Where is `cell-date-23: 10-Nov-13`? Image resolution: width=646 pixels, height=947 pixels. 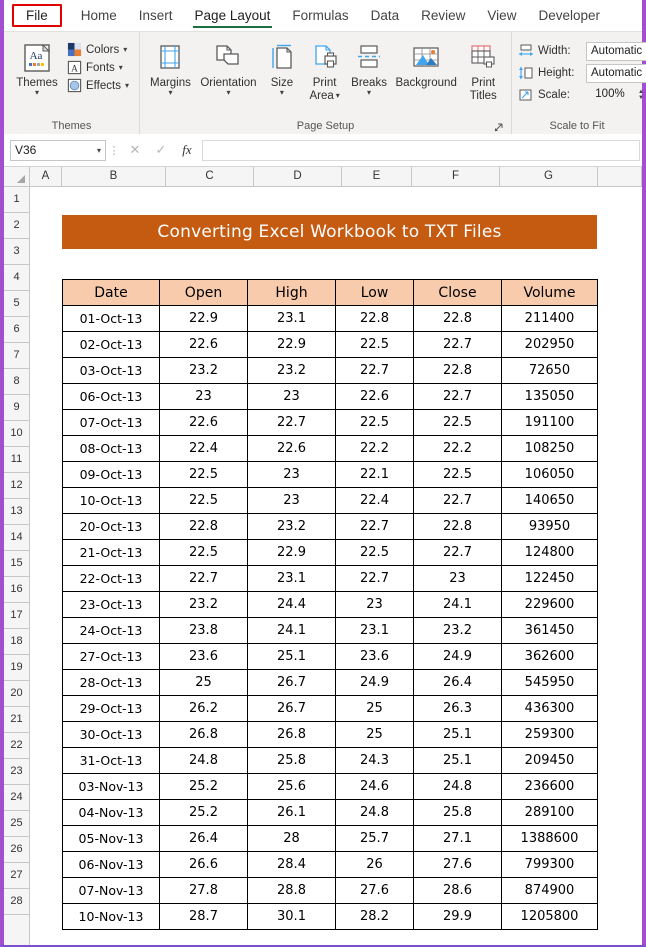
cell-date-23: 10-Nov-13 is located at coordinates (111, 916).